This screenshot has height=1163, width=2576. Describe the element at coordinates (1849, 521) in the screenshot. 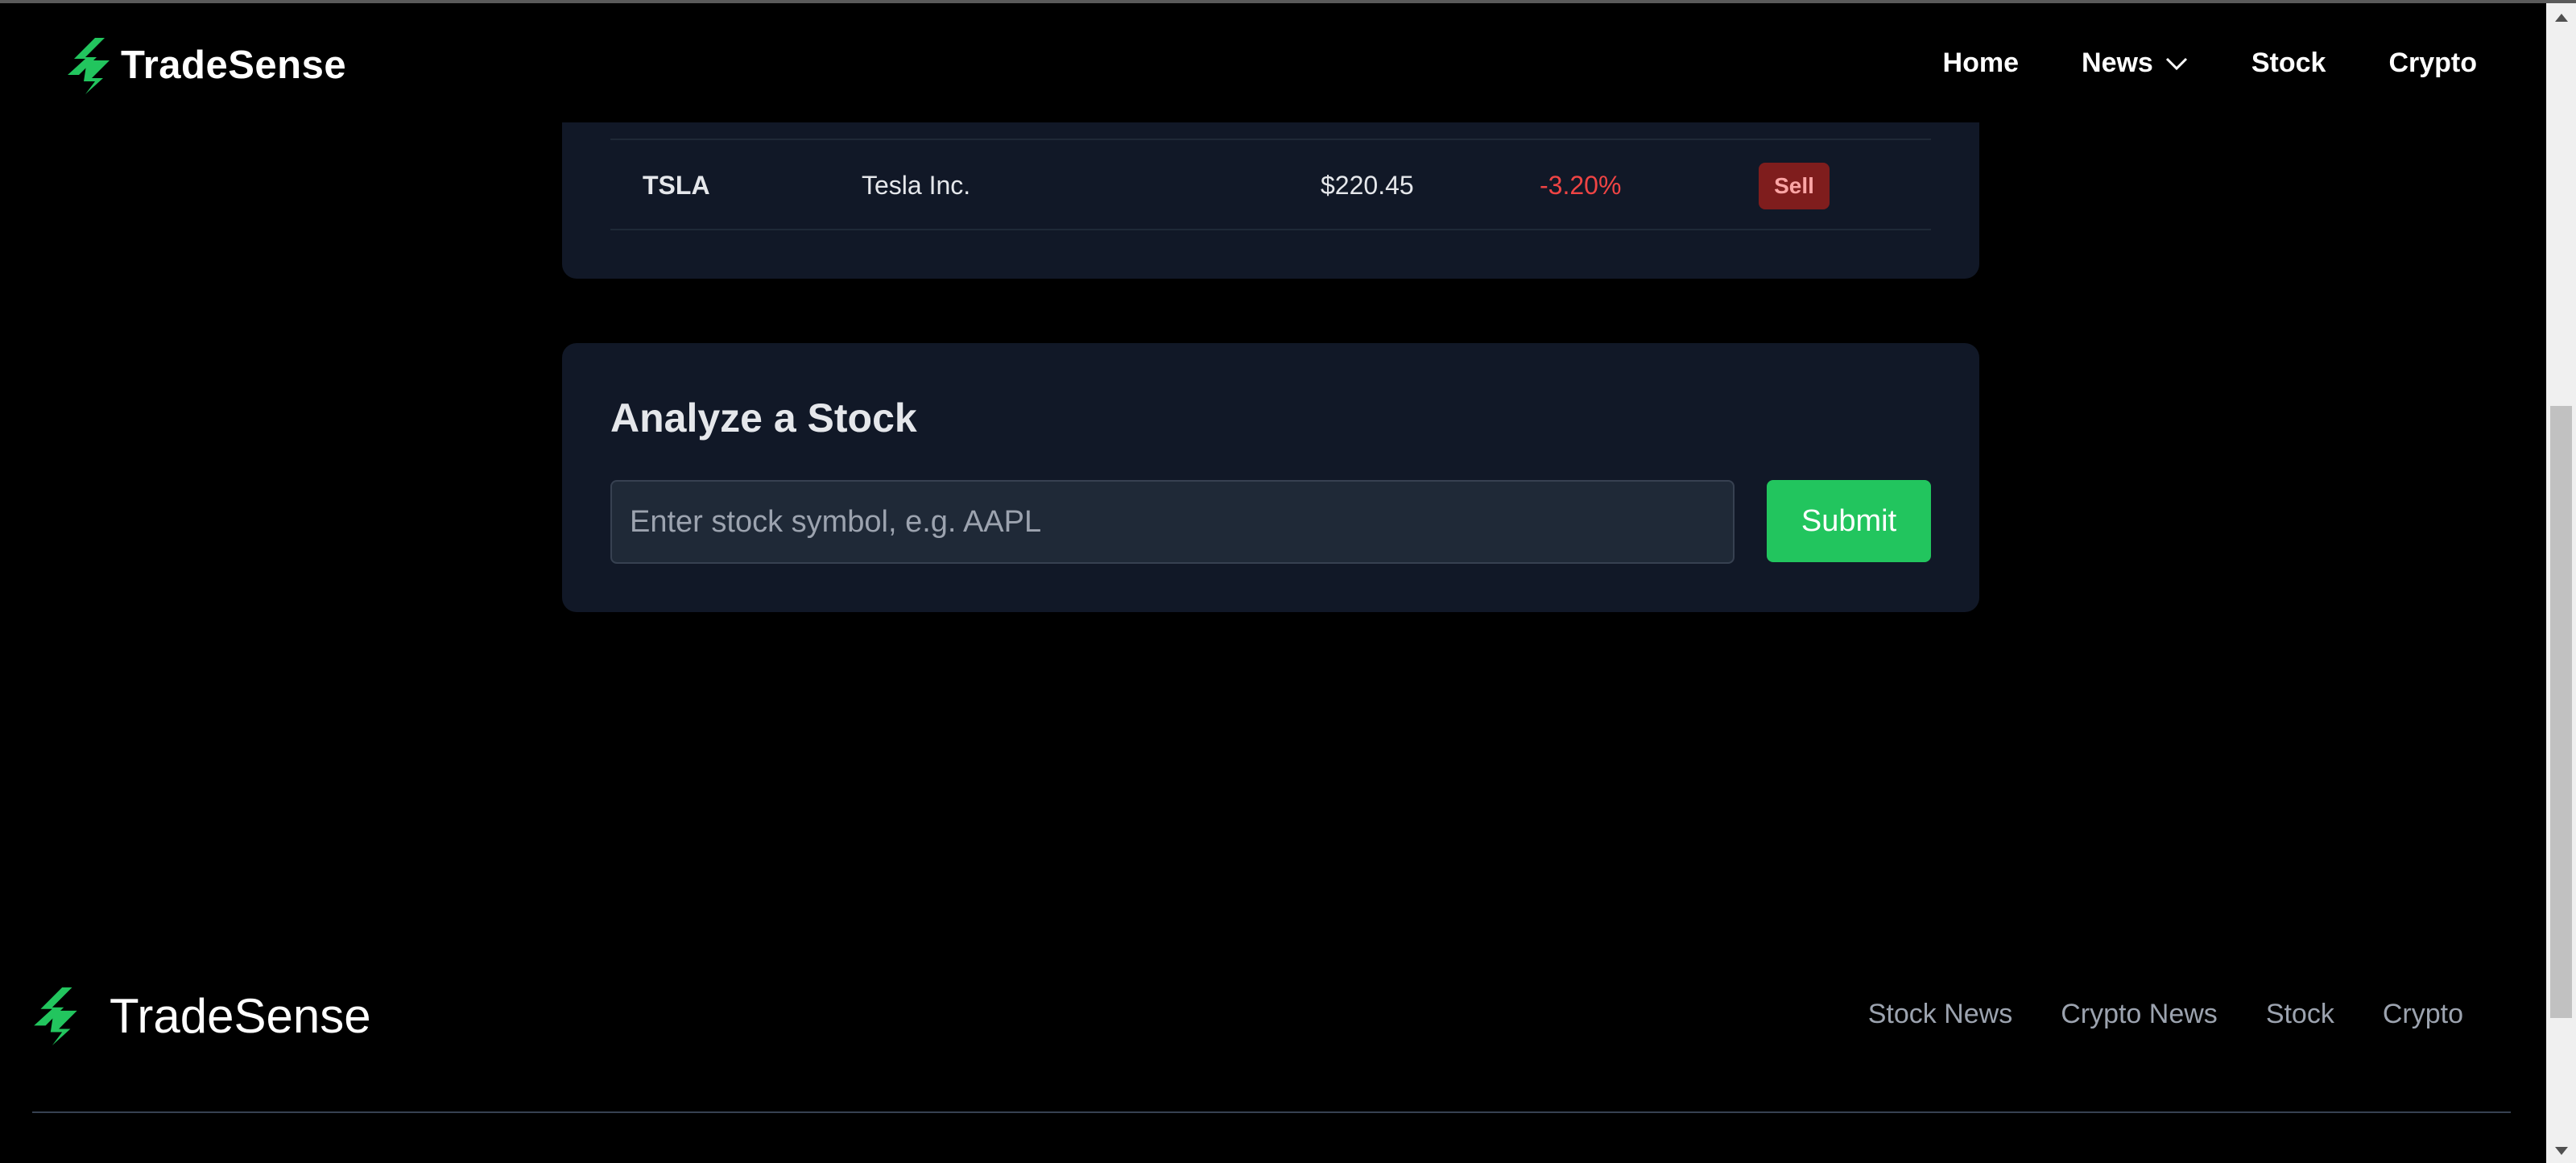

I see `submit-button: Submit` at that location.